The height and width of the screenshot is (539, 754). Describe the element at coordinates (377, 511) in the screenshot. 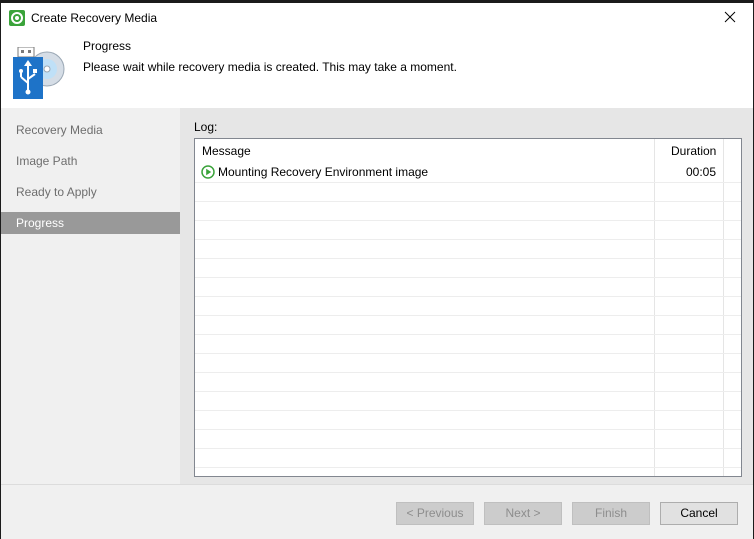

I see `button-bar: < Previous Next > Finish Cancel` at that location.